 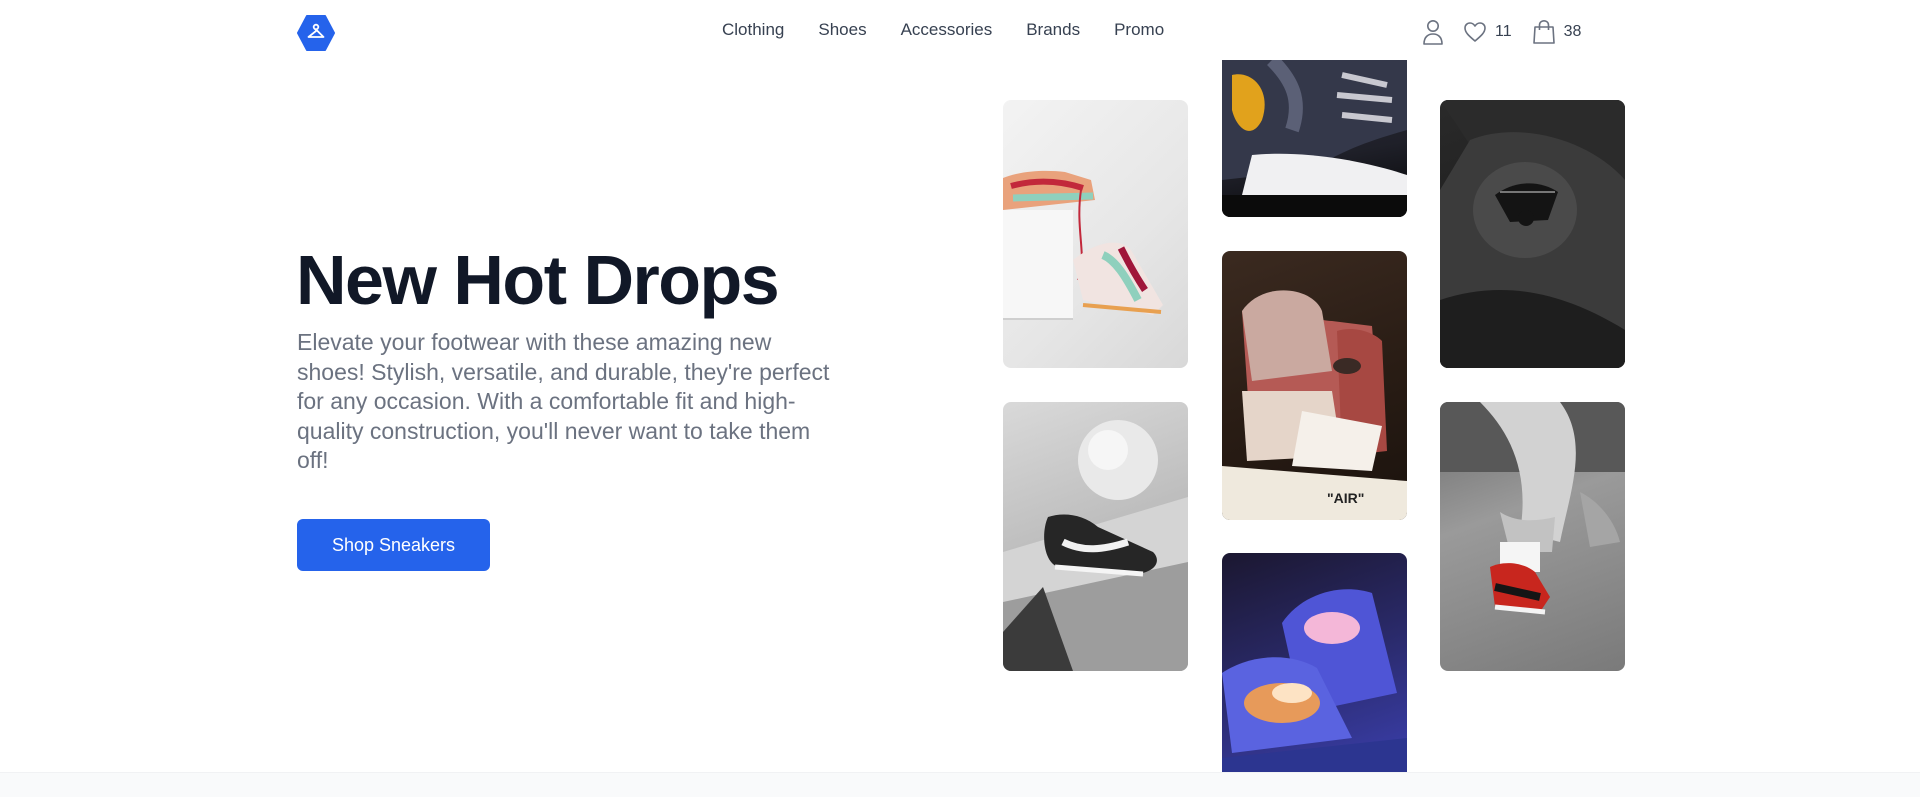 What do you see at coordinates (1487, 32) in the screenshot?
I see `wishlist-button: 11` at bounding box center [1487, 32].